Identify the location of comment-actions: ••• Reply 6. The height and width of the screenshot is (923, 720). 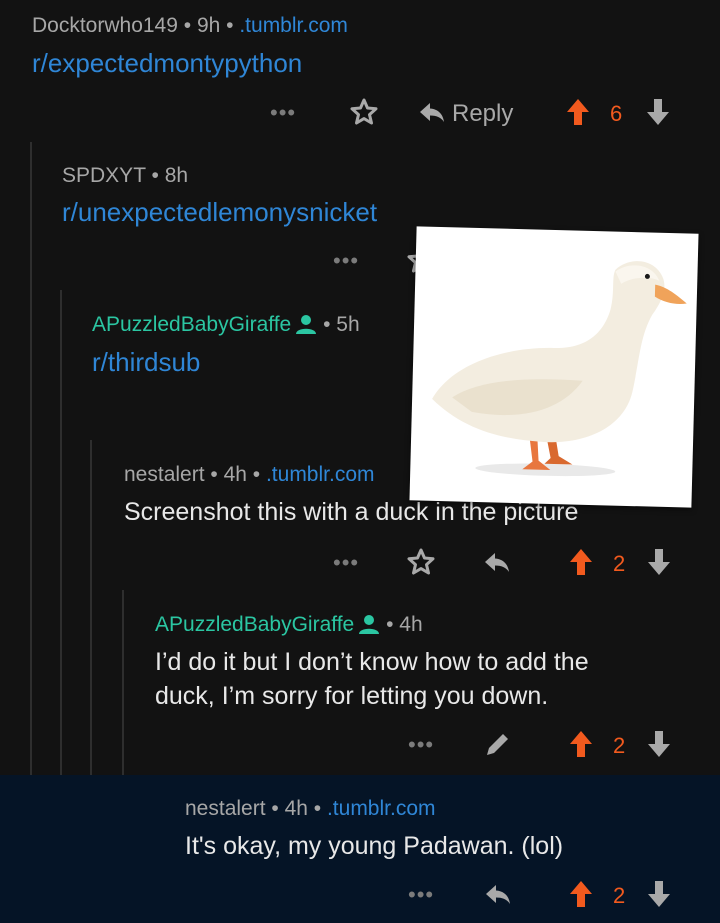
(480, 116).